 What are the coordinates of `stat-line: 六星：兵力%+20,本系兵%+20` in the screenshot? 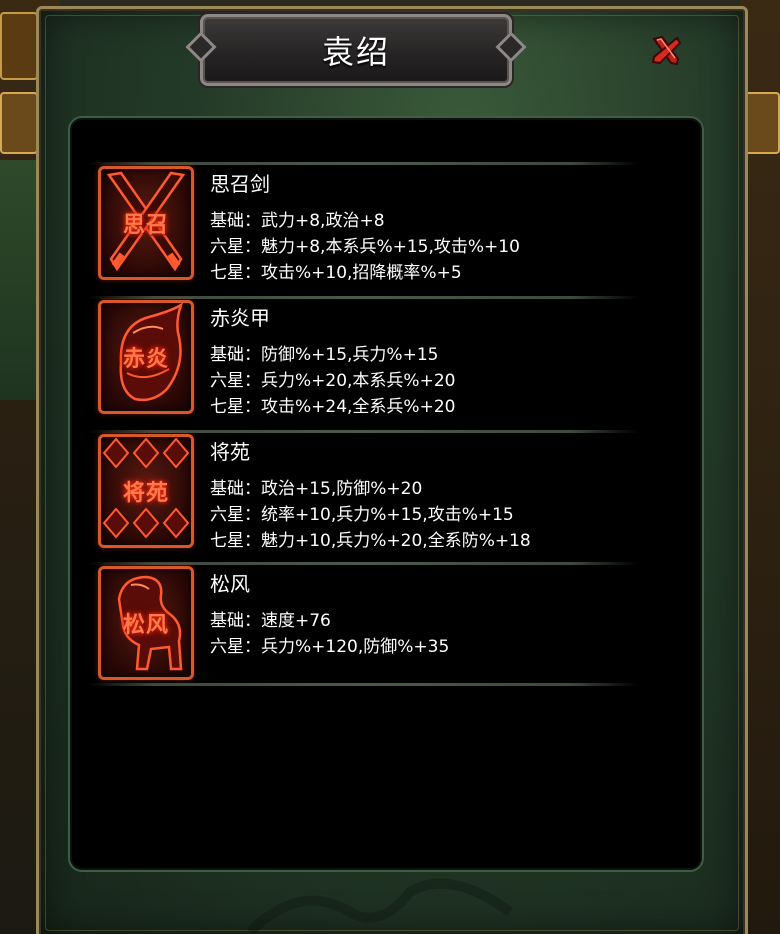 It's located at (333, 381).